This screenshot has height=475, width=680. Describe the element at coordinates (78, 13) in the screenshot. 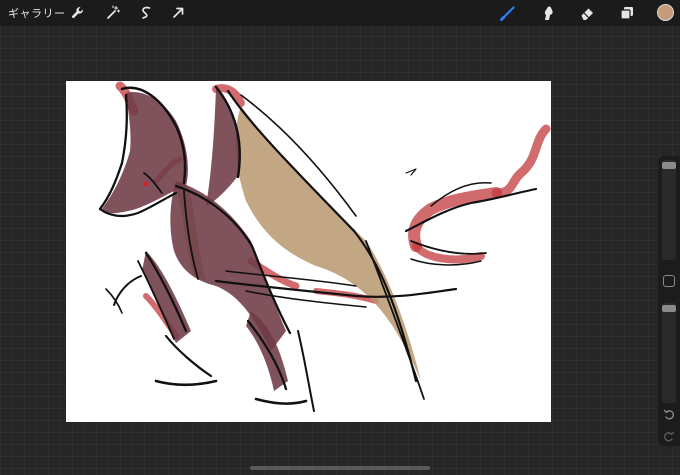

I see `wrench-icon` at that location.